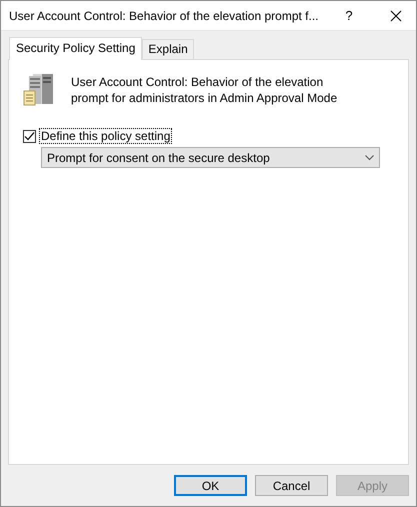 The height and width of the screenshot is (507, 417). Describe the element at coordinates (291, 485) in the screenshot. I see `dialog-button: Cancel` at that location.